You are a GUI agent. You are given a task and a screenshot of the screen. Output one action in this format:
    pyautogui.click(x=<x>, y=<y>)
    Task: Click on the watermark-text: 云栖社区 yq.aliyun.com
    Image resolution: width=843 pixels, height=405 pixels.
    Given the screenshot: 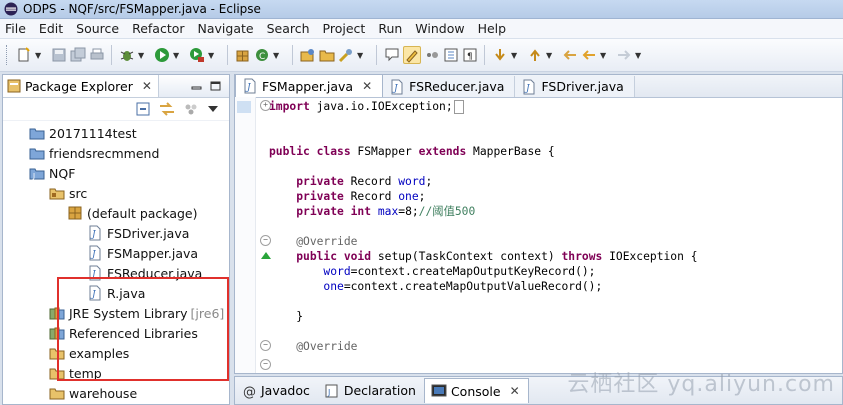 What is the action you would take?
    pyautogui.click(x=701, y=384)
    